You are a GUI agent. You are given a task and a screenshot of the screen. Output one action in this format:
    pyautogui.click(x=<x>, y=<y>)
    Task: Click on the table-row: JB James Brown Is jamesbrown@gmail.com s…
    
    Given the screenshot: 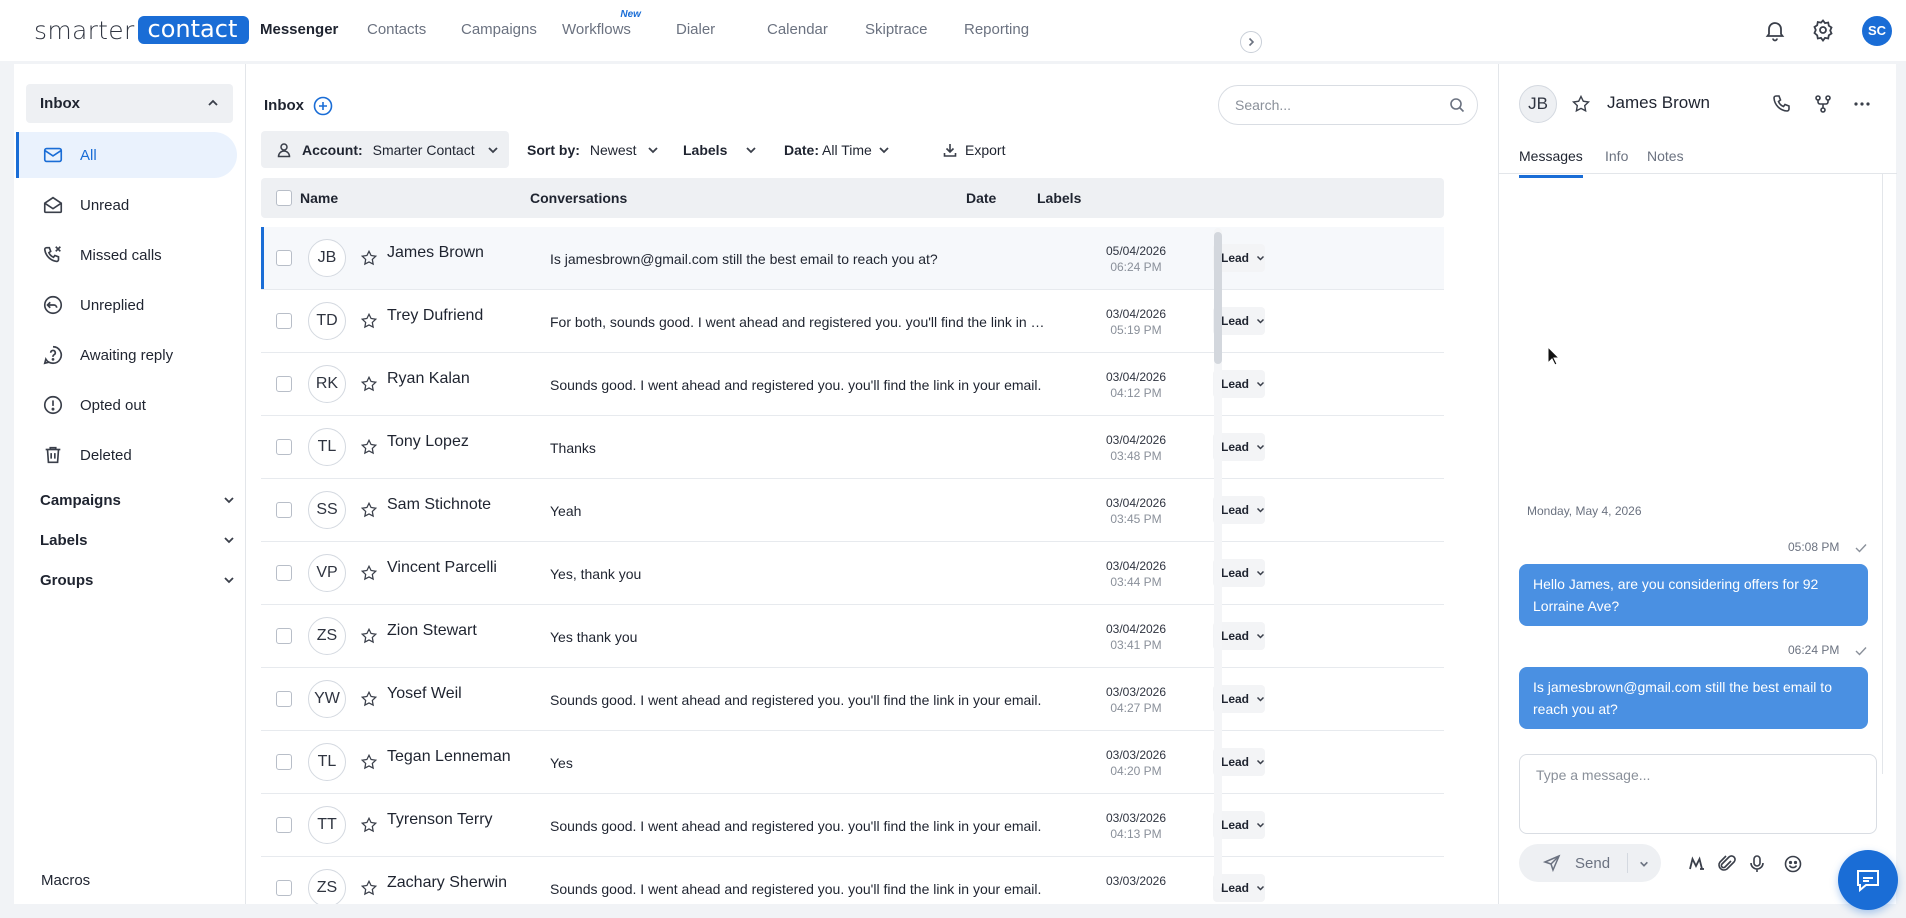 What is the action you would take?
    pyautogui.click(x=852, y=258)
    